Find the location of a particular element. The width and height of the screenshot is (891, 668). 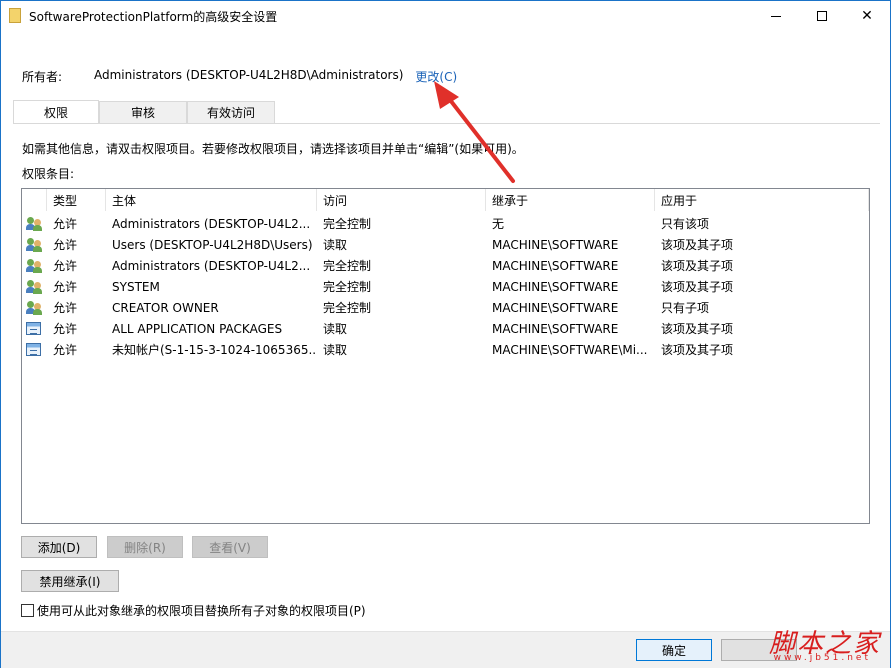

add-button: 添加(D) is located at coordinates (59, 547).